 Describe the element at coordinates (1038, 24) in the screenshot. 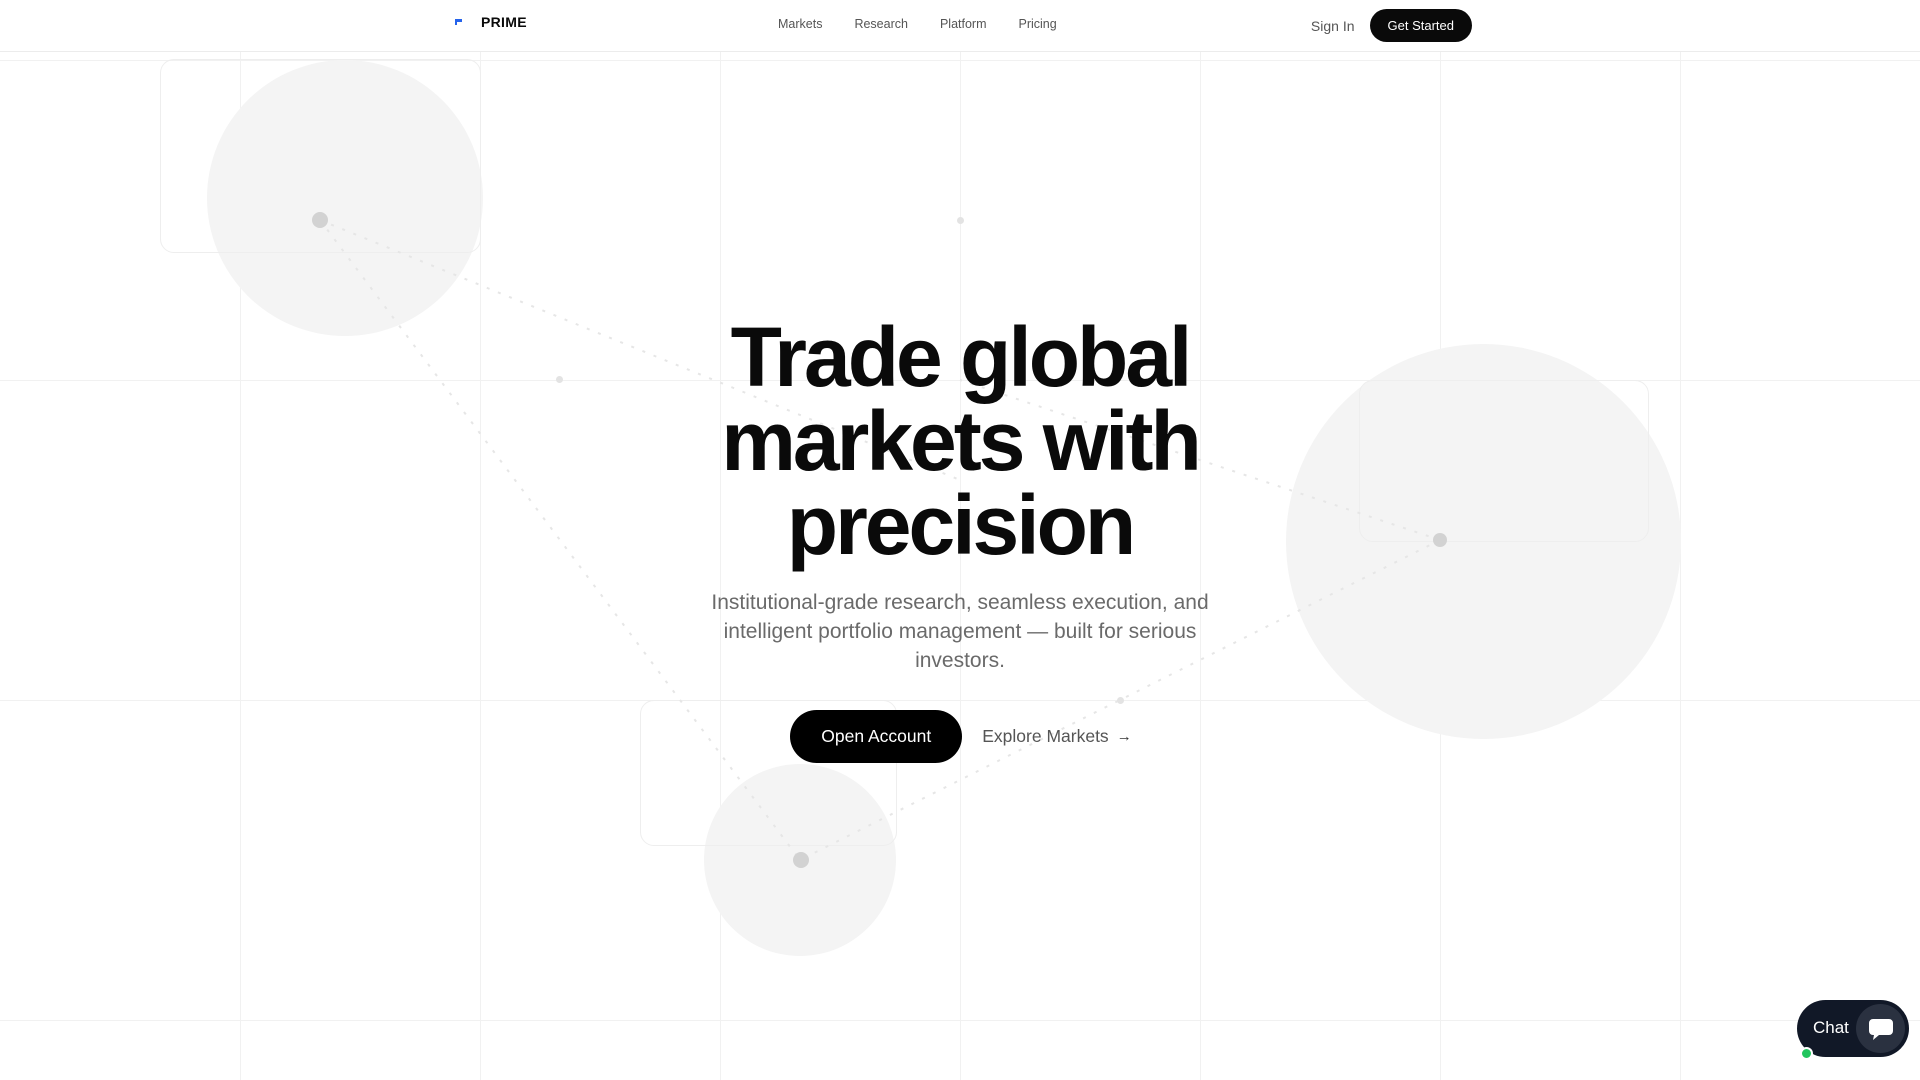

I see `nav-link-pricing: Pricing` at that location.